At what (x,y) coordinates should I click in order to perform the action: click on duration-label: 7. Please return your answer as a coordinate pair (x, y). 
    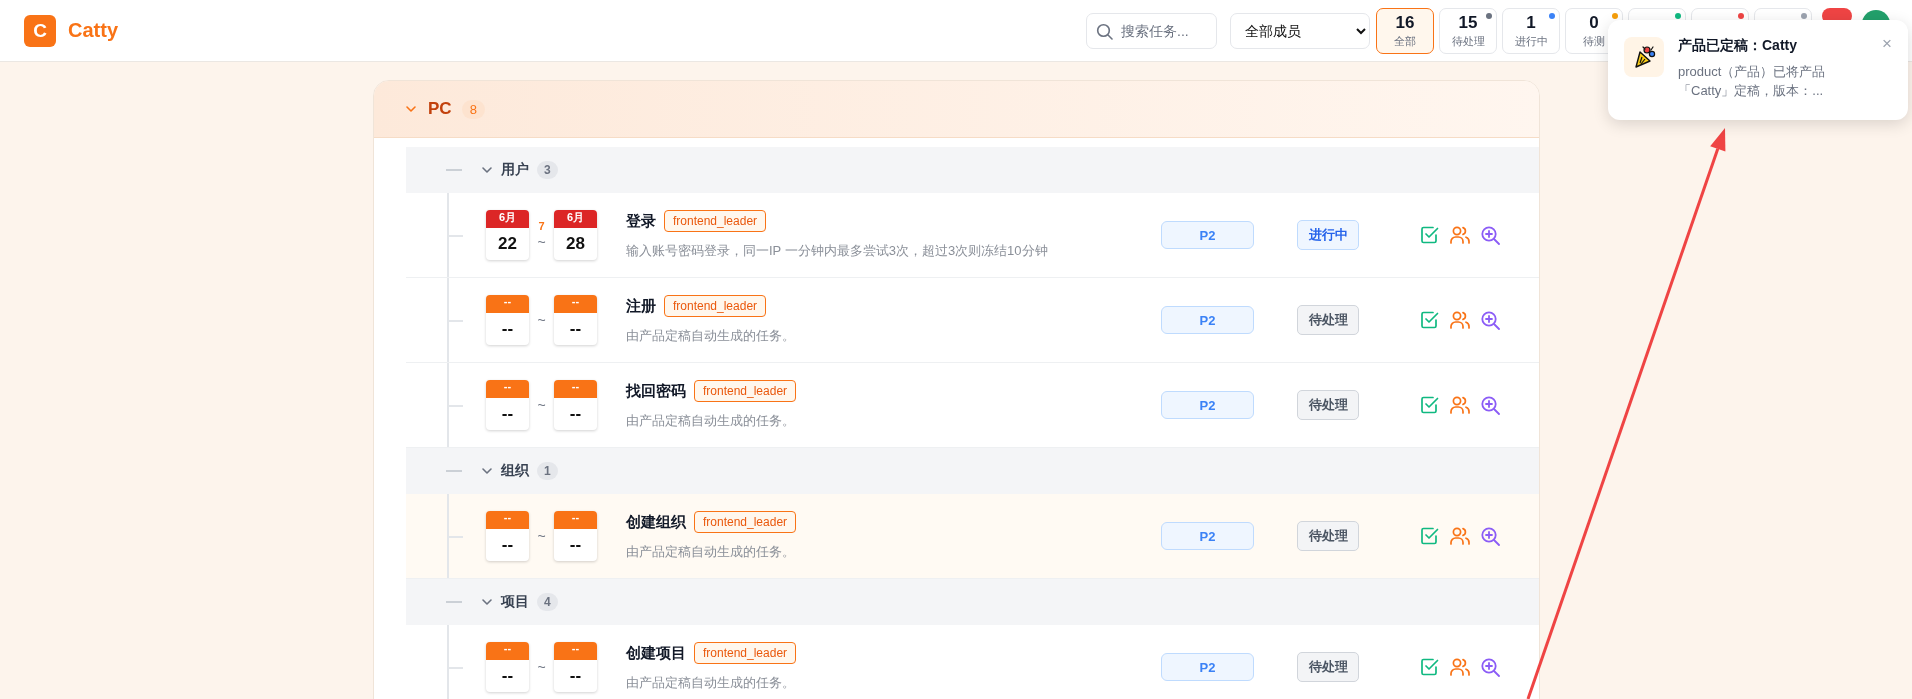
    Looking at the image, I should click on (541, 226).